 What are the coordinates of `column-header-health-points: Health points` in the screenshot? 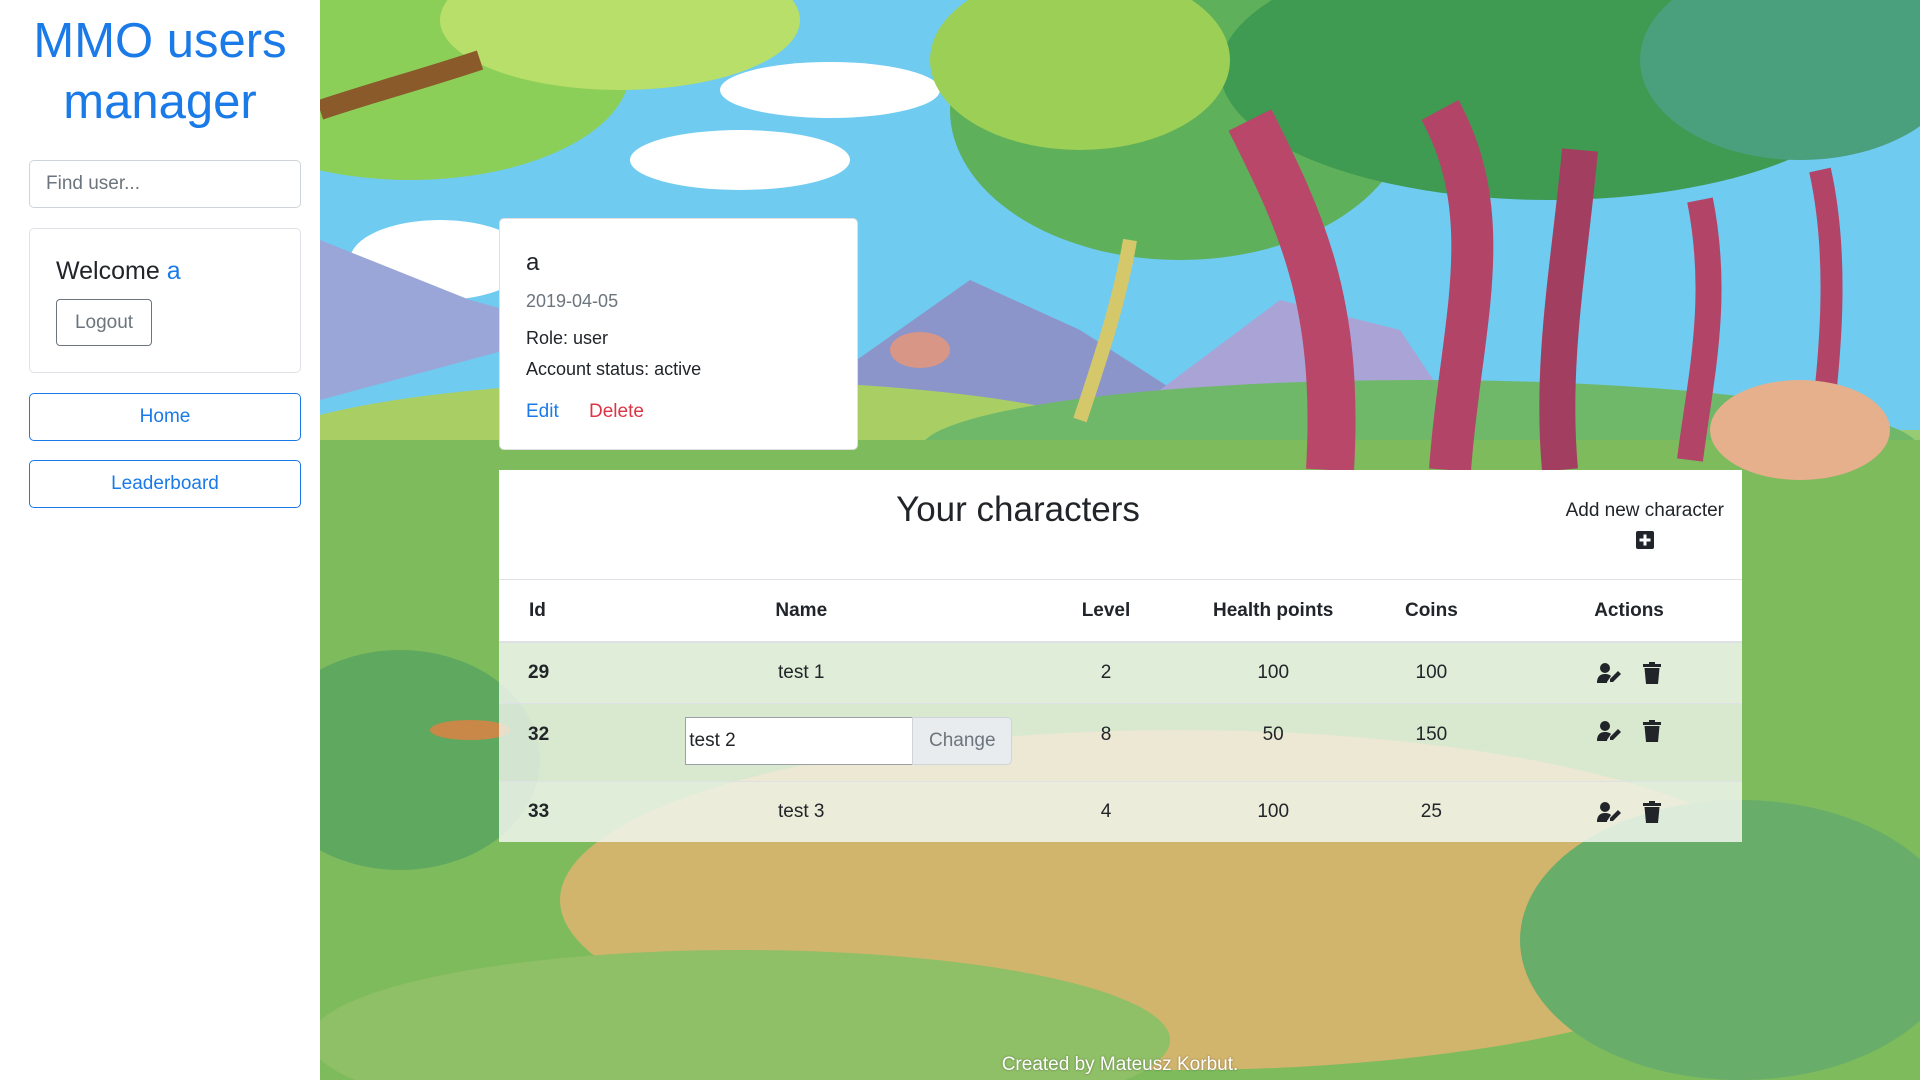 It's located at (1273, 611).